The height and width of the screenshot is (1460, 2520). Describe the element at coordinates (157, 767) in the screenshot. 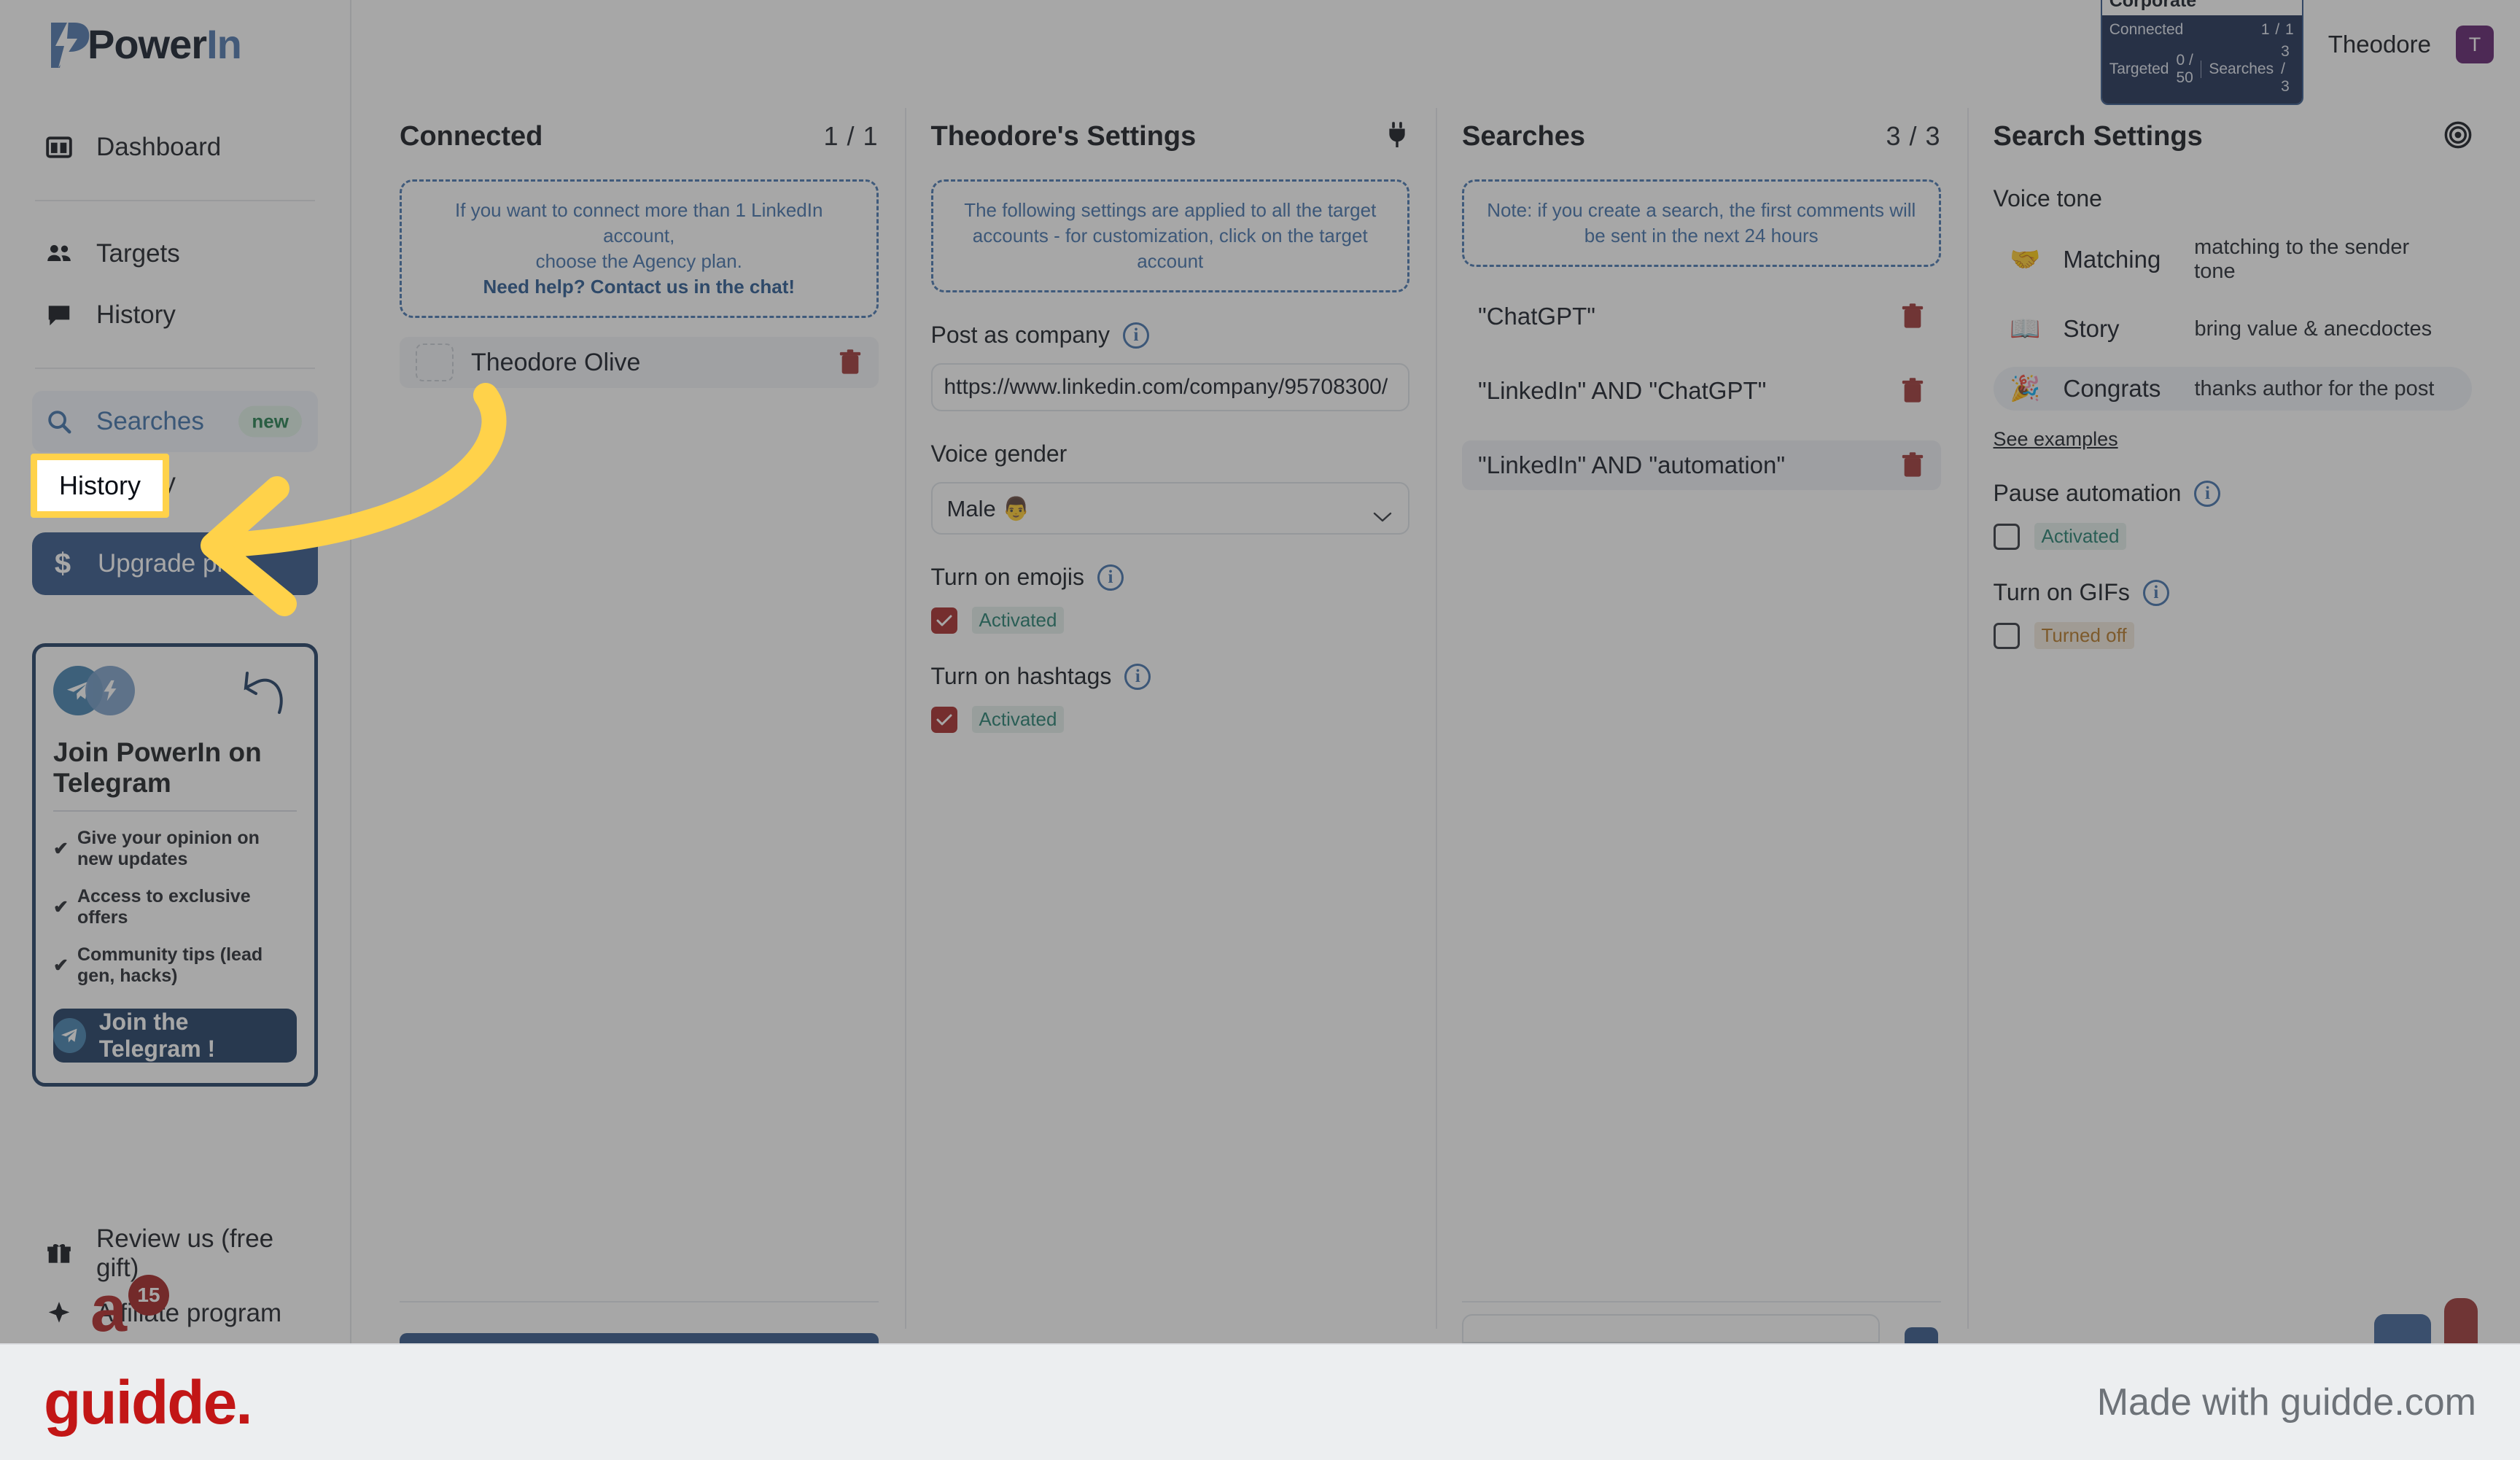

I see `telegram-card-title: Join PowerIn on Telegram` at that location.